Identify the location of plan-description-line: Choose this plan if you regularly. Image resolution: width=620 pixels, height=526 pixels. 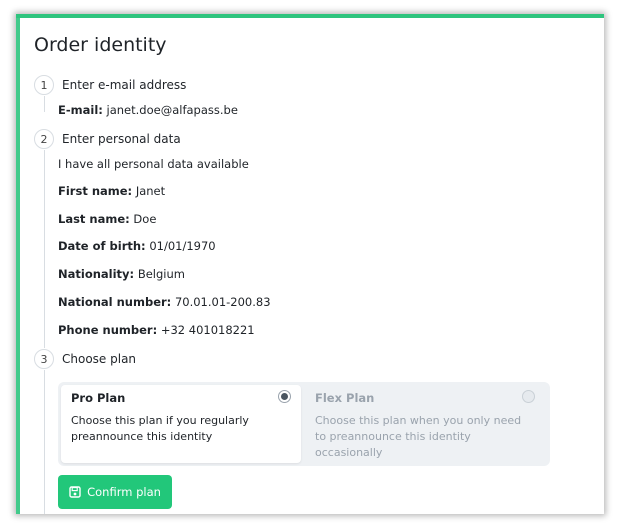
(160, 420).